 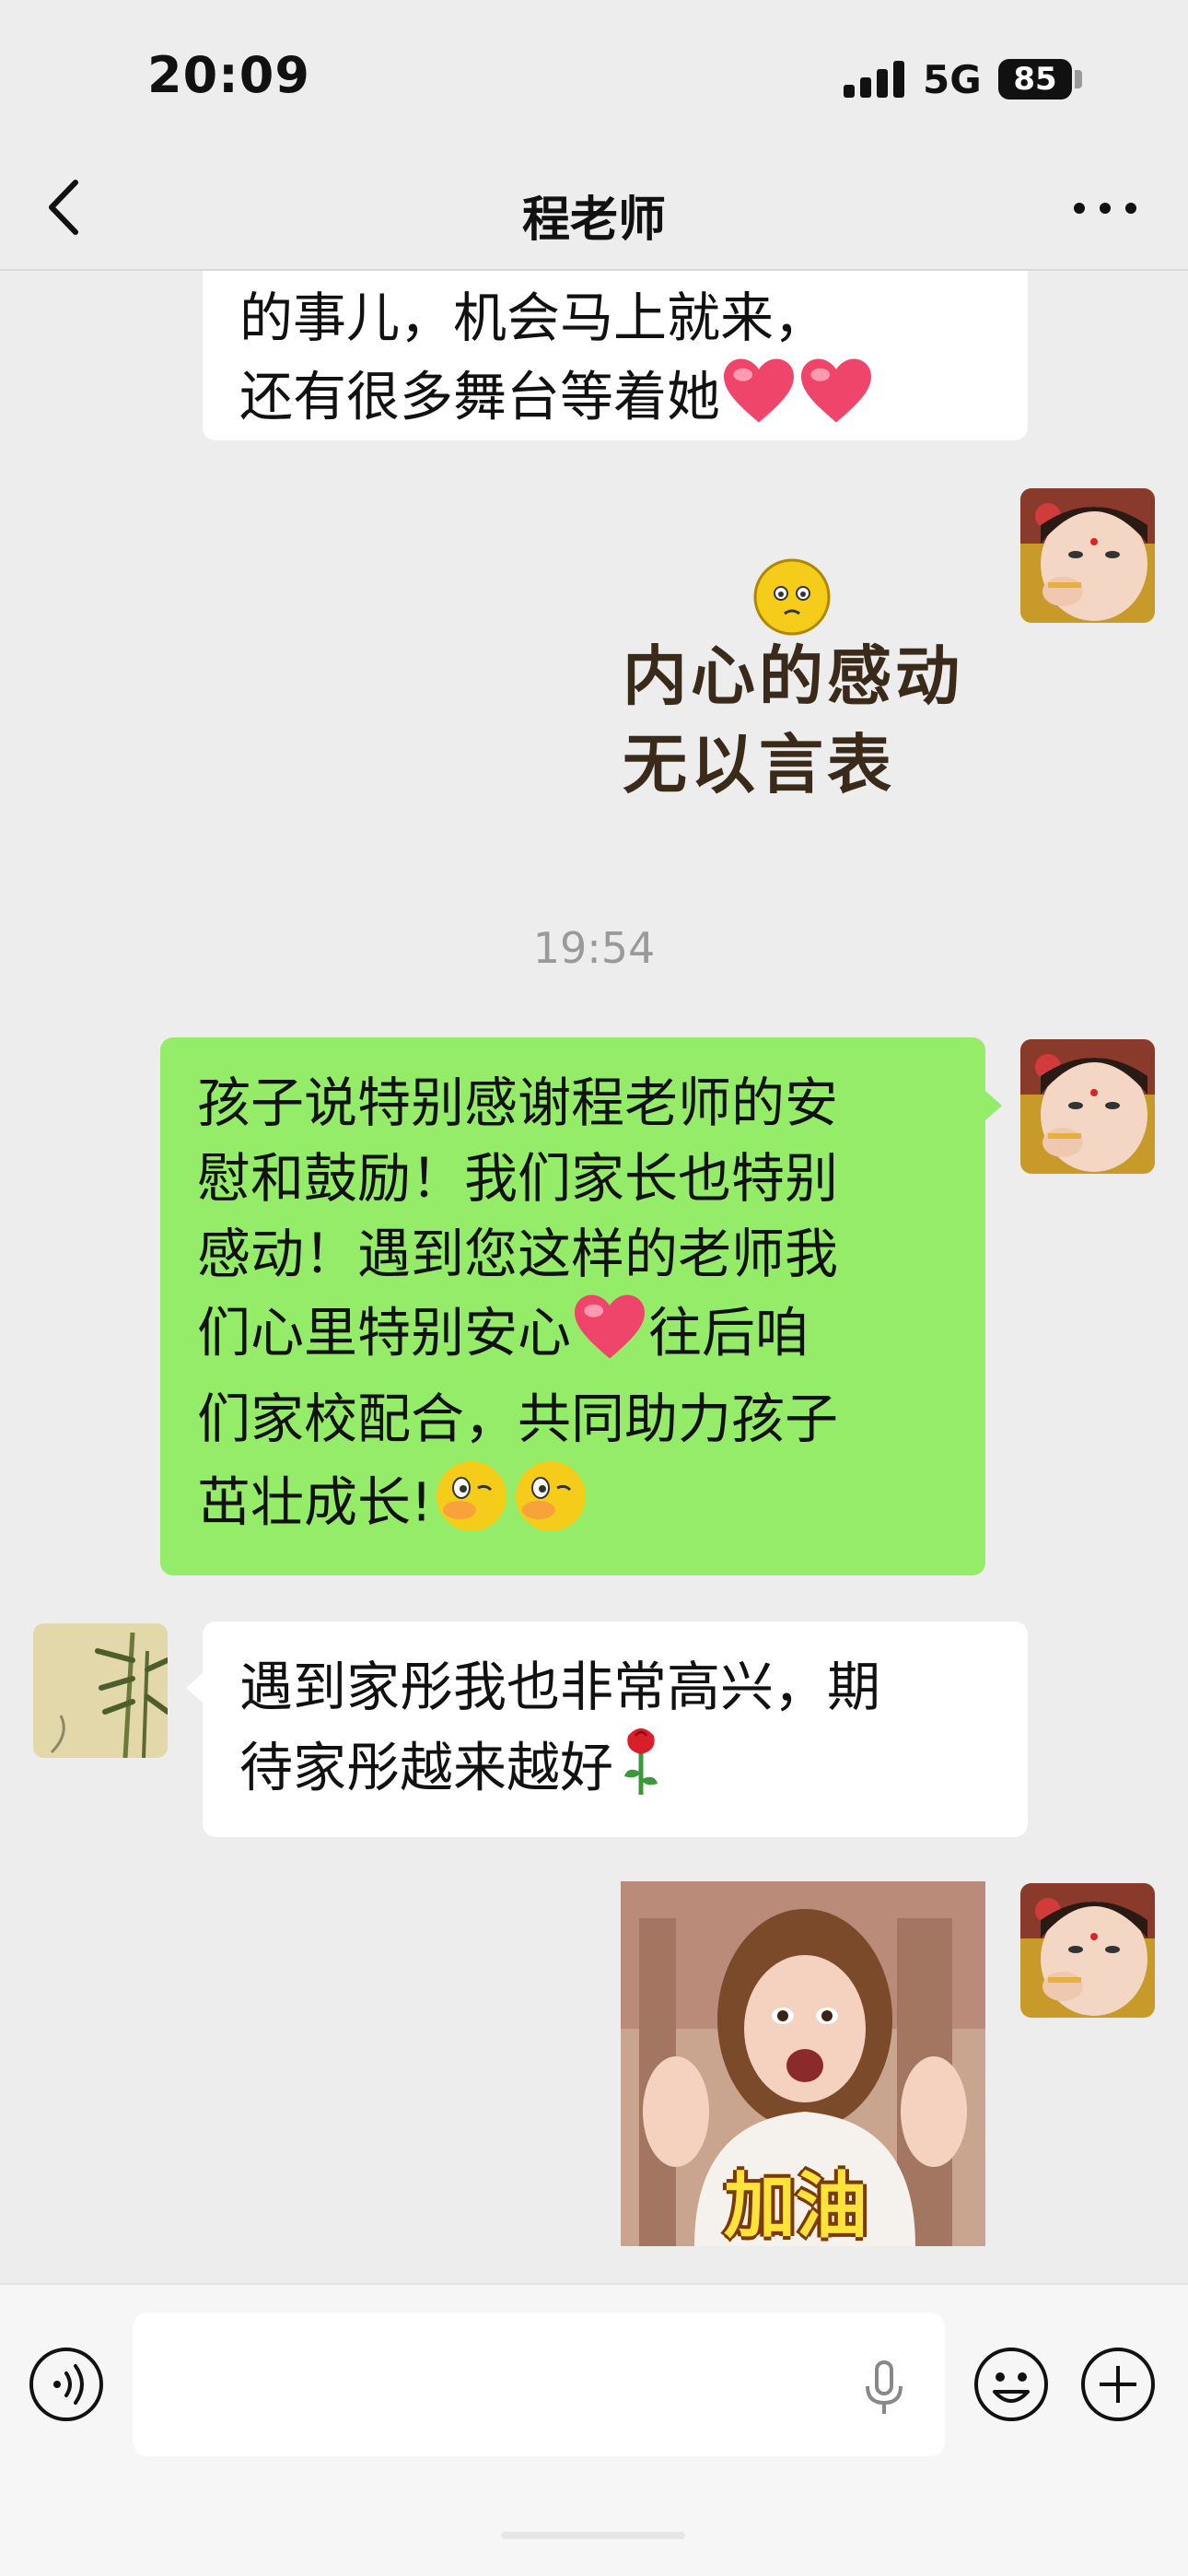 I want to click on chat-title: 程老师, so click(x=593, y=220).